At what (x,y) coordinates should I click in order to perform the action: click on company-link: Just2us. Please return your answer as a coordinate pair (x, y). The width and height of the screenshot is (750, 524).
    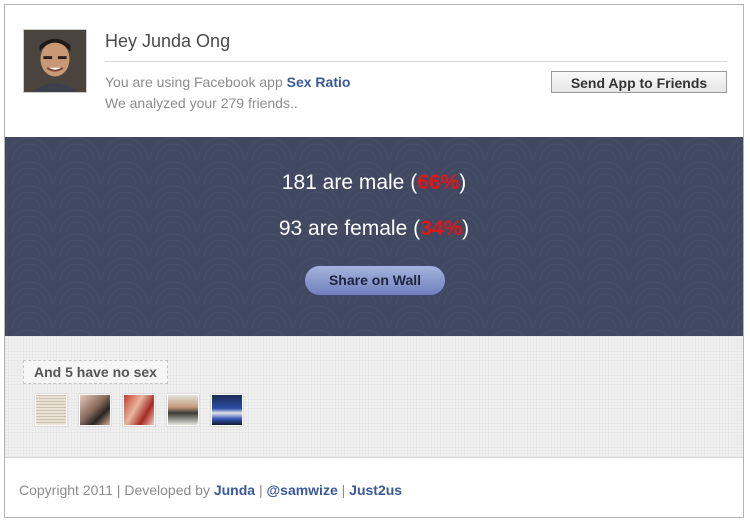
    Looking at the image, I should click on (375, 490).